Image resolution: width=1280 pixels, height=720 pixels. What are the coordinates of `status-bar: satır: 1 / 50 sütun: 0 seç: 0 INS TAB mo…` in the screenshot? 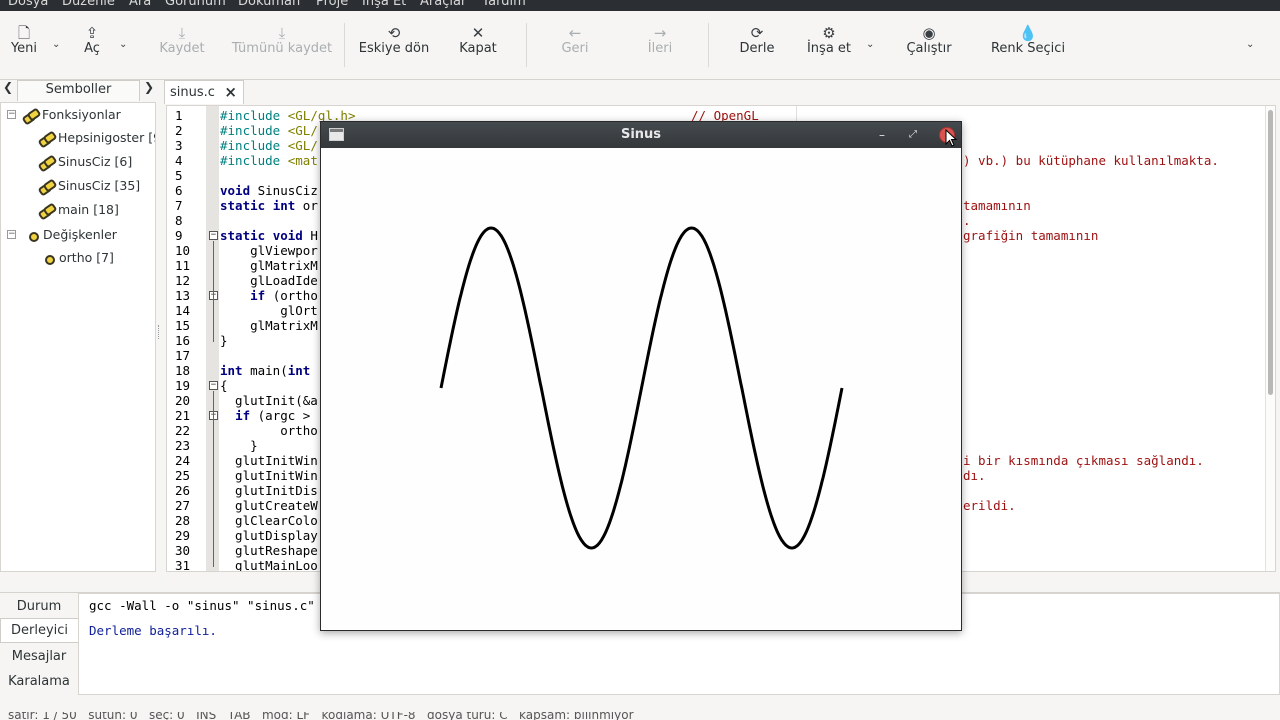 It's located at (640, 716).